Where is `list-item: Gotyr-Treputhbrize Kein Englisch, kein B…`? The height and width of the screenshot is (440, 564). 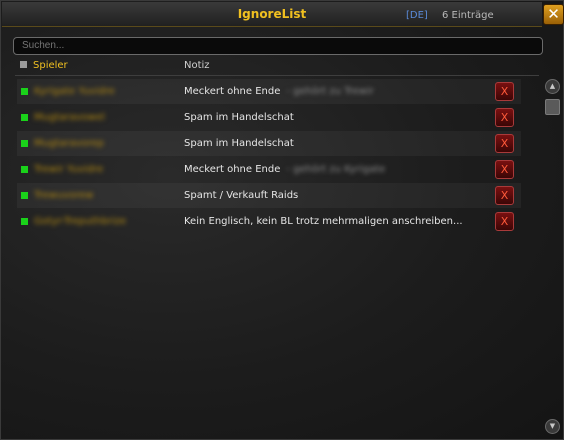 list-item: Gotyr-Treputhbrize Kein Englisch, kein B… is located at coordinates (269, 221).